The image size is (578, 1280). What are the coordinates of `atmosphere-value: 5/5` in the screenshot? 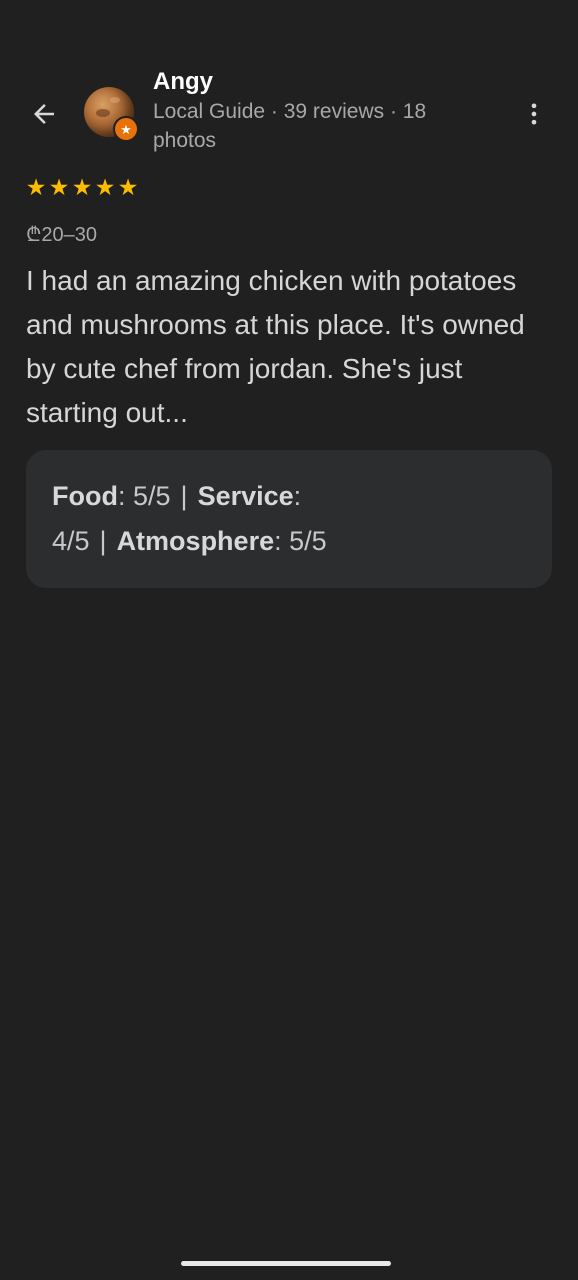 It's located at (308, 541).